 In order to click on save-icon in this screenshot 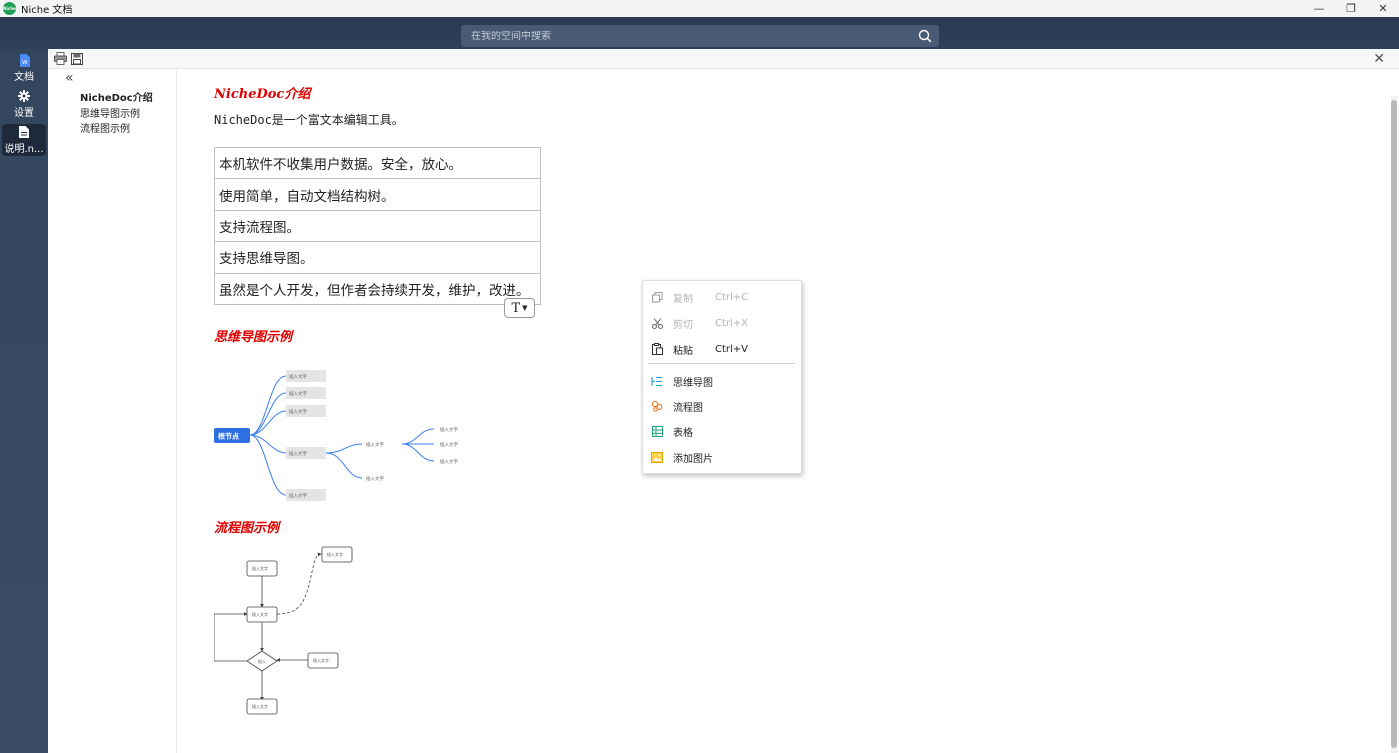, I will do `click(77, 59)`.